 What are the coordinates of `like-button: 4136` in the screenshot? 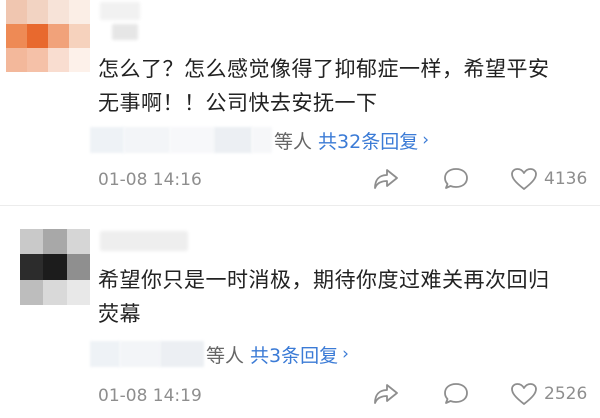 It's located at (548, 179).